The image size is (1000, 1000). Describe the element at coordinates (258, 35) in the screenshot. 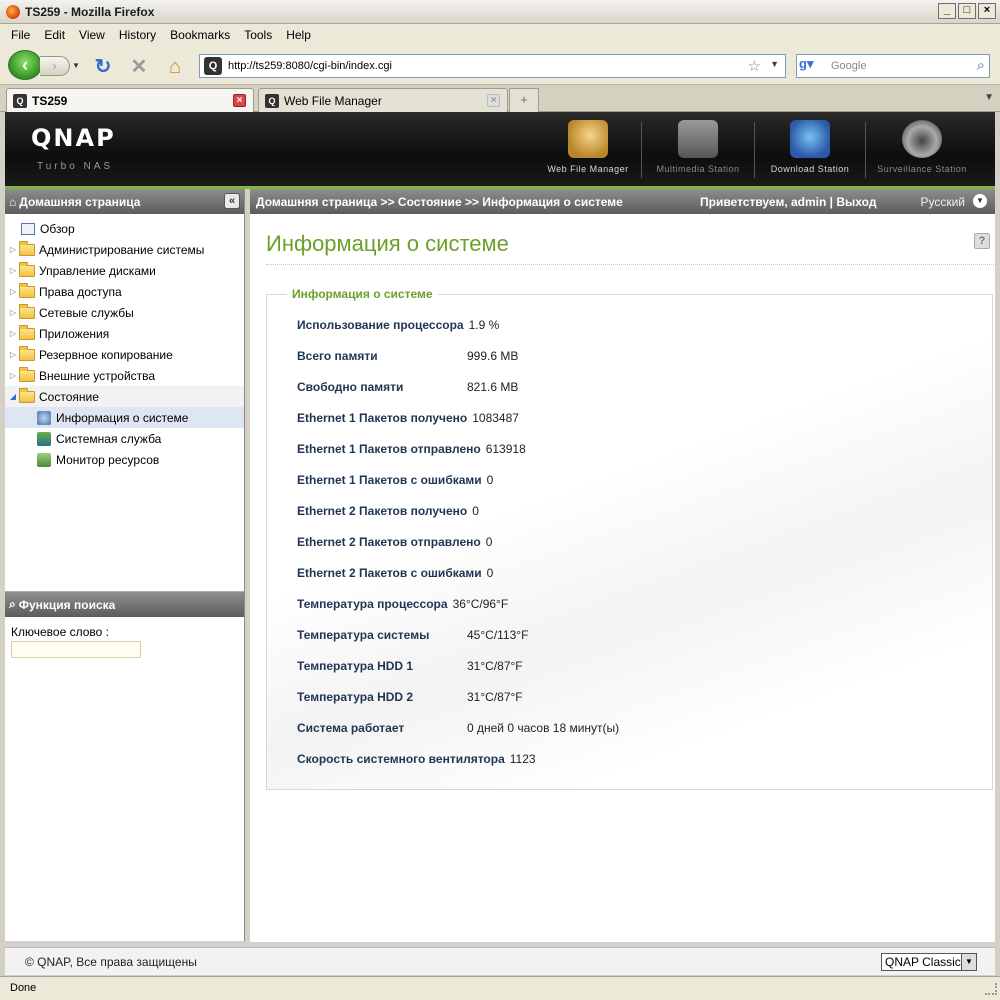

I see `menu-tools: Tools` at that location.